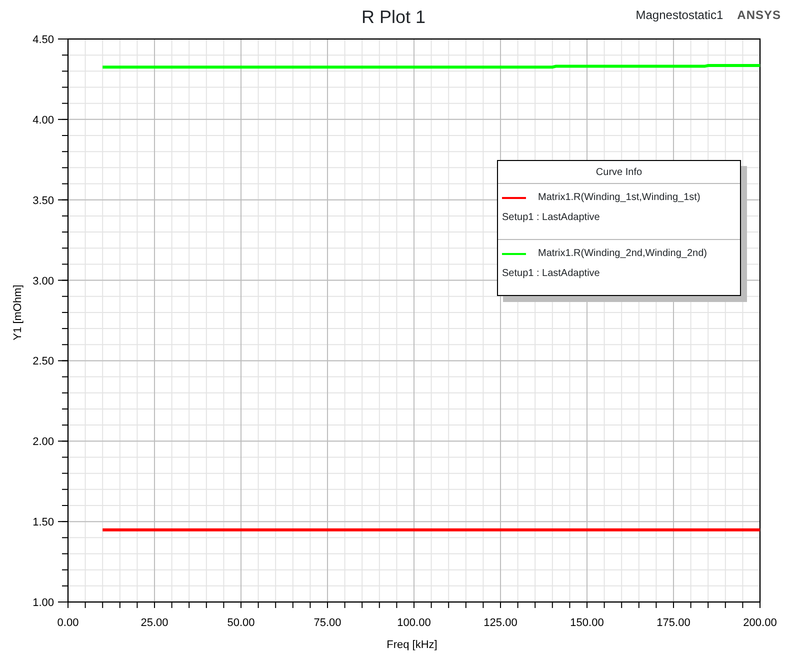 The width and height of the screenshot is (787, 657). Describe the element at coordinates (43, 362) in the screenshot. I see `y-tick-label: 2.50` at that location.